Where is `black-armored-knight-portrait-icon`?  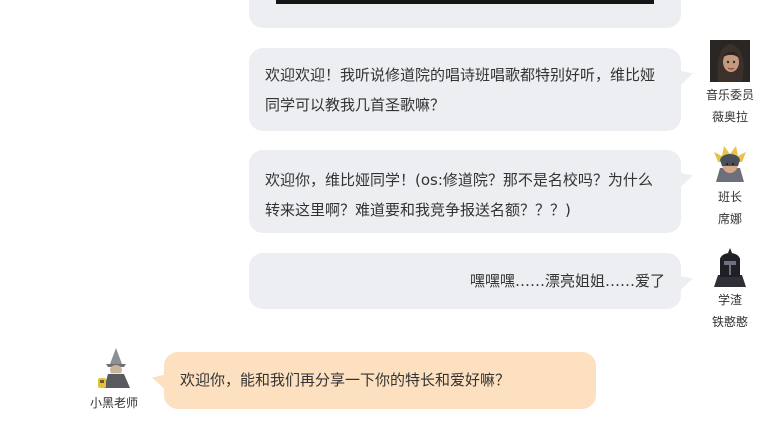 black-armored-knight-portrait-icon is located at coordinates (730, 266).